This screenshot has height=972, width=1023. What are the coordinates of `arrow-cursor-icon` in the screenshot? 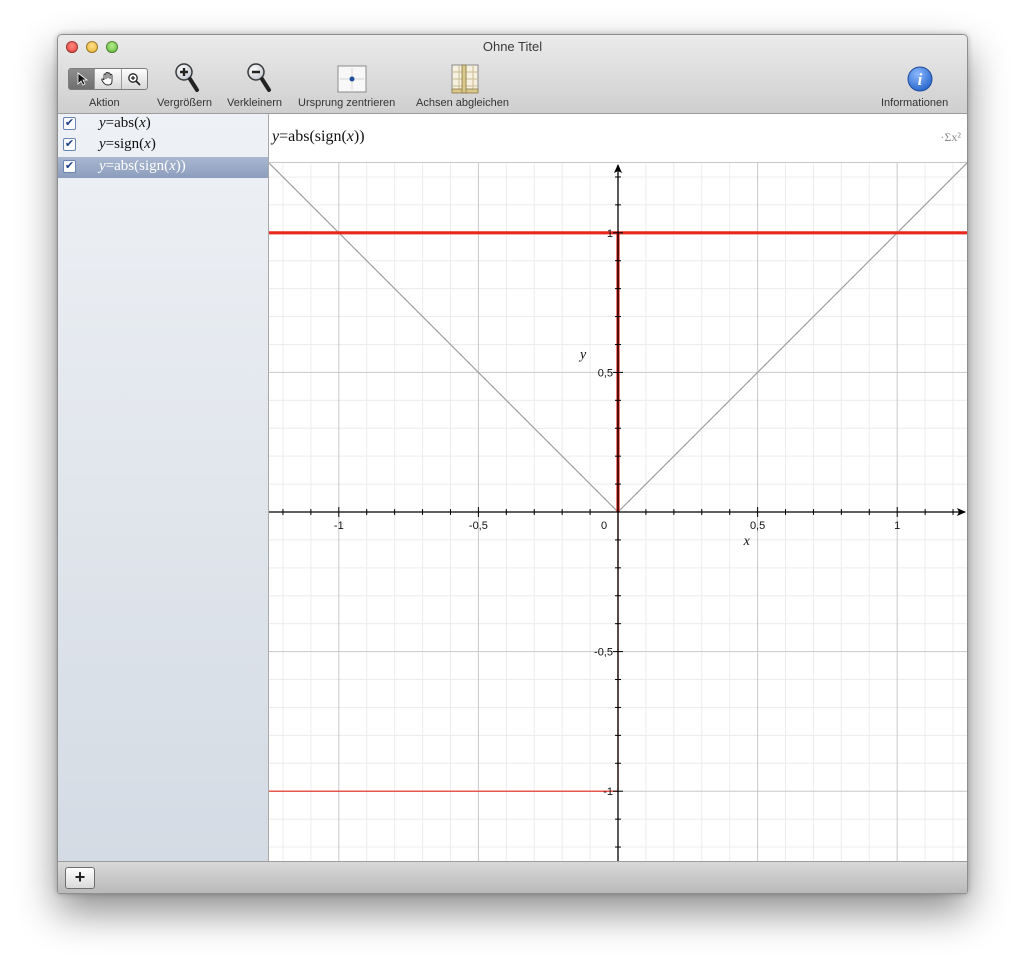 It's located at (82, 79).